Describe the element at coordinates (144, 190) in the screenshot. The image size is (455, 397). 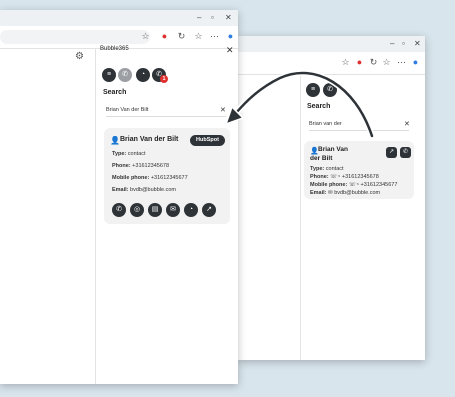
I see `email-field: Email: bvdb@bubble.com` at that location.